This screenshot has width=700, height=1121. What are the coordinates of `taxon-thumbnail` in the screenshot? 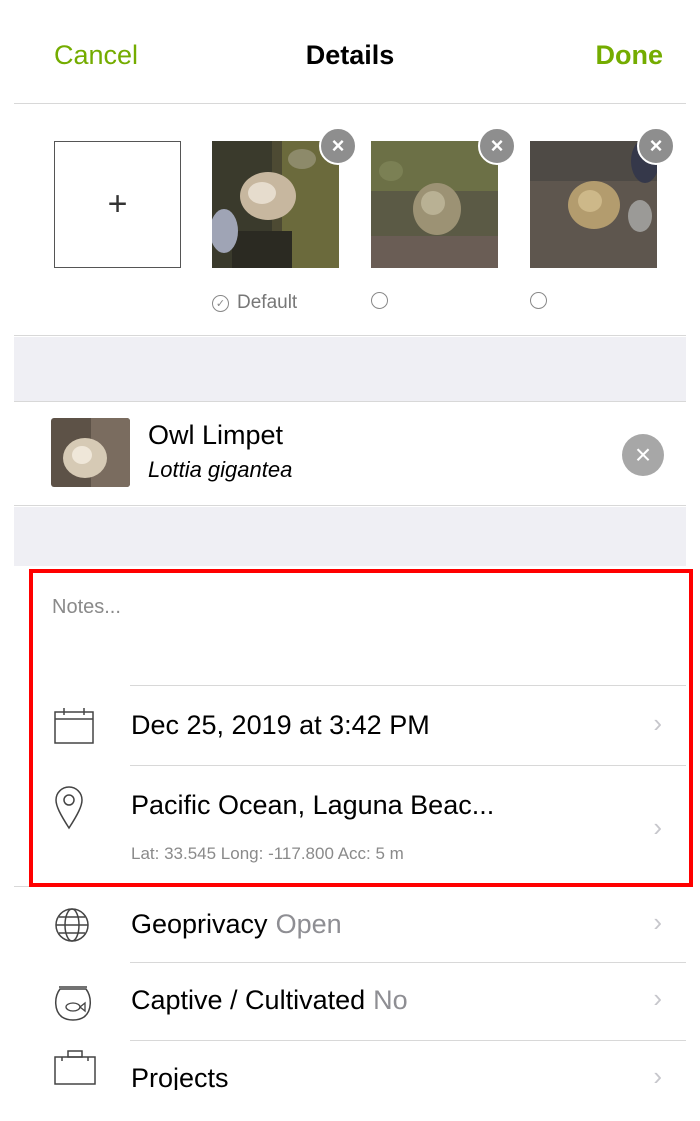 It's located at (90, 452).